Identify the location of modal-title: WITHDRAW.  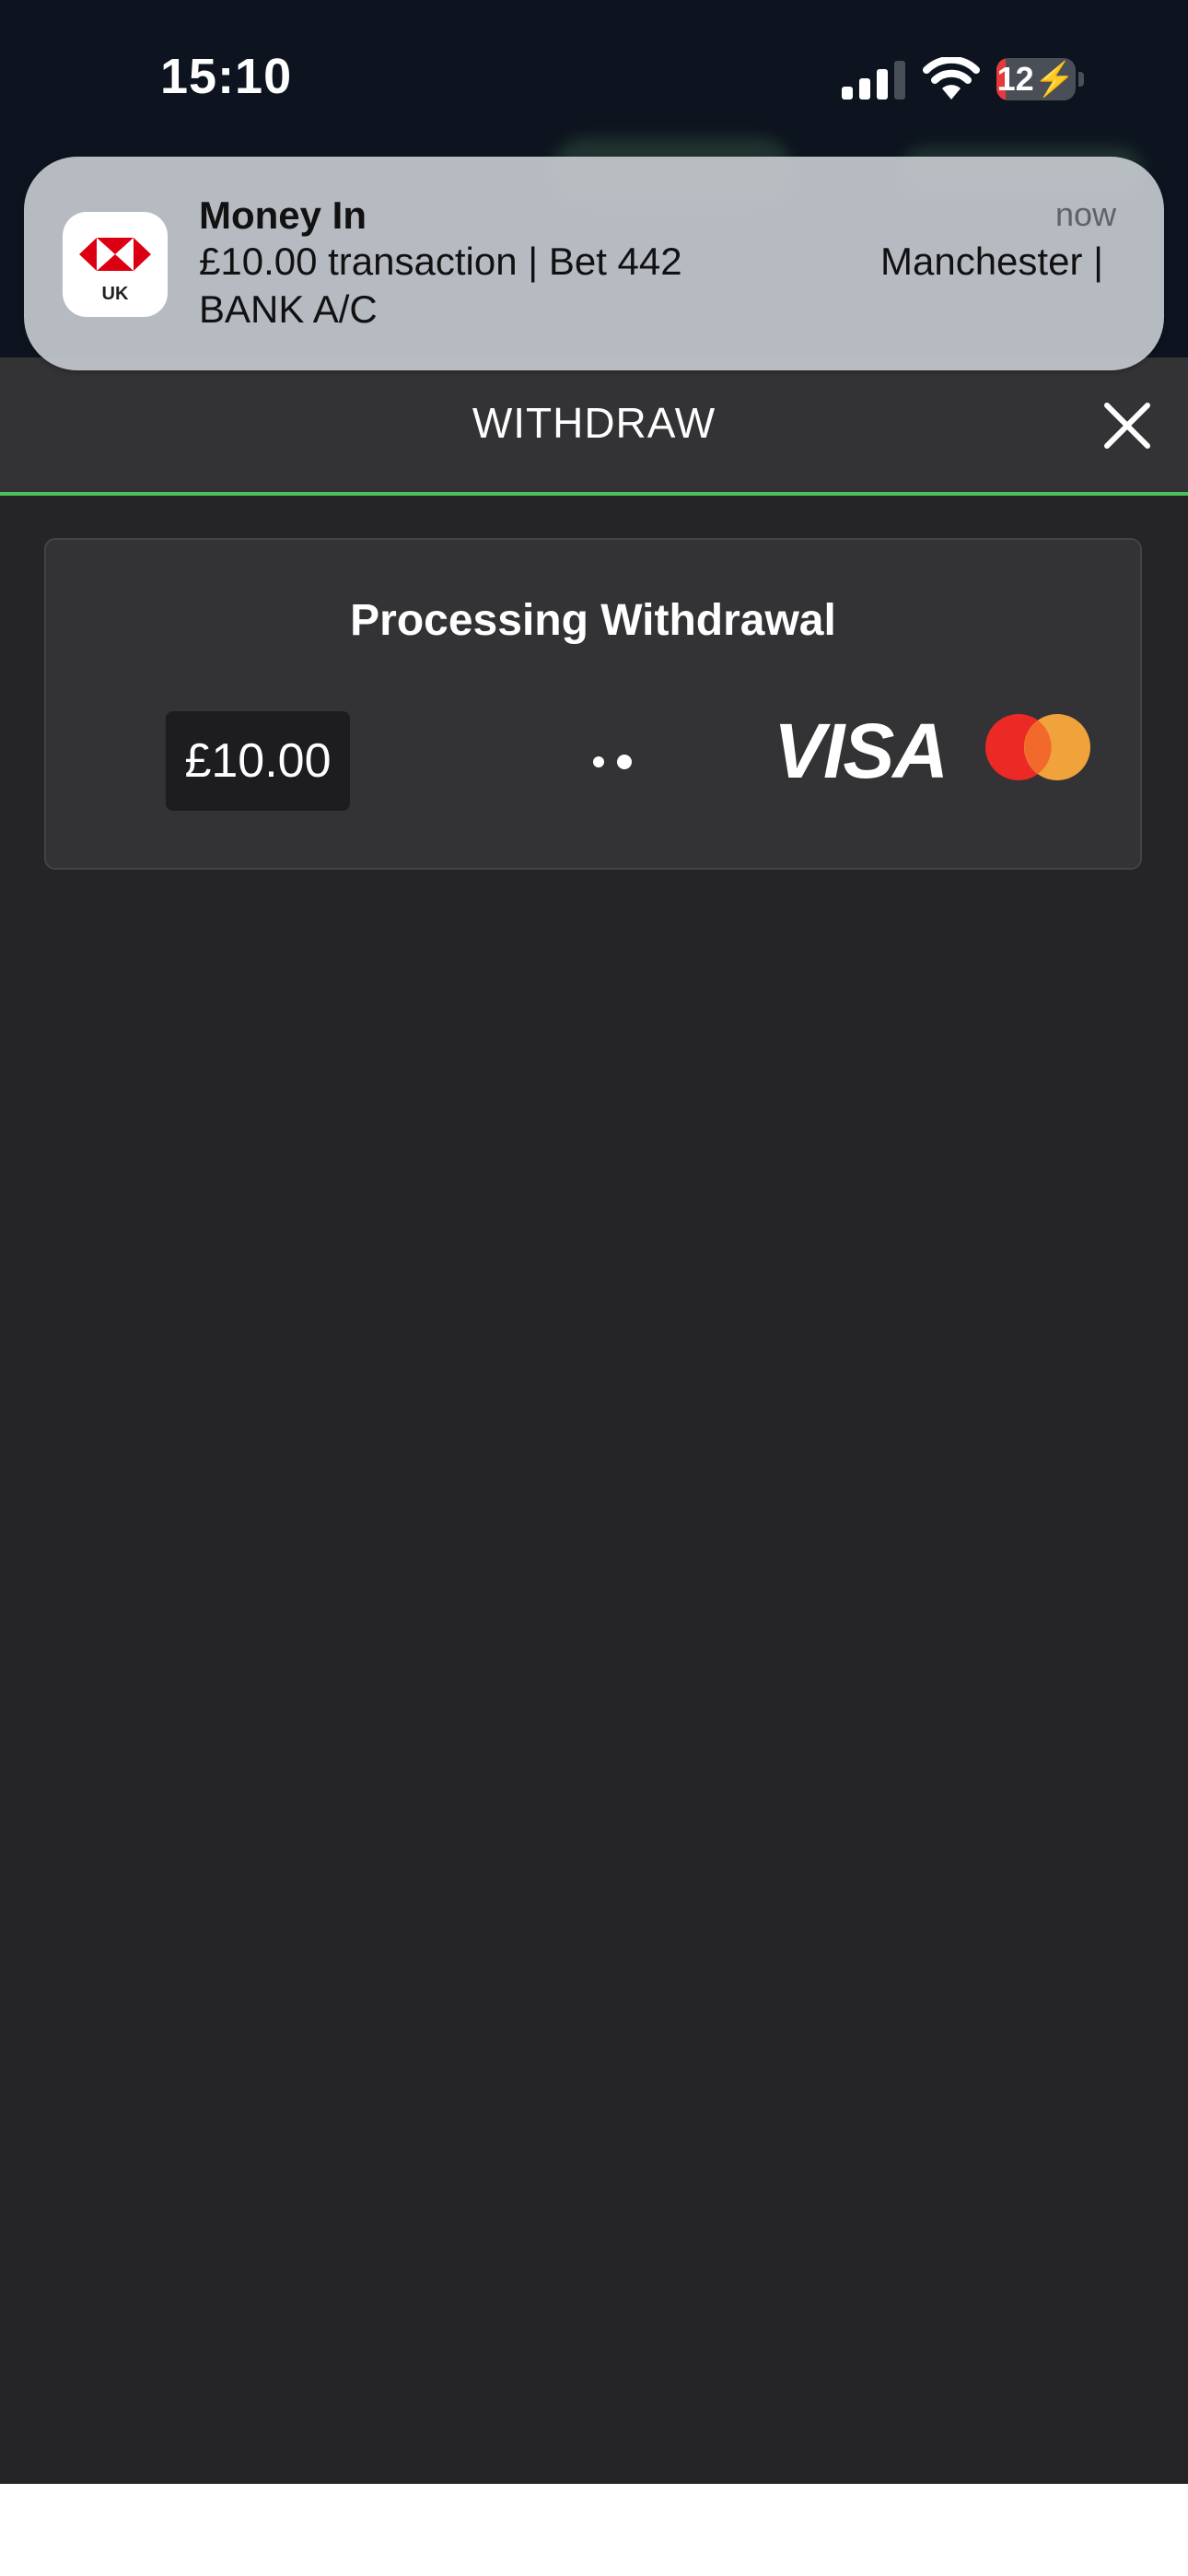
(594, 423).